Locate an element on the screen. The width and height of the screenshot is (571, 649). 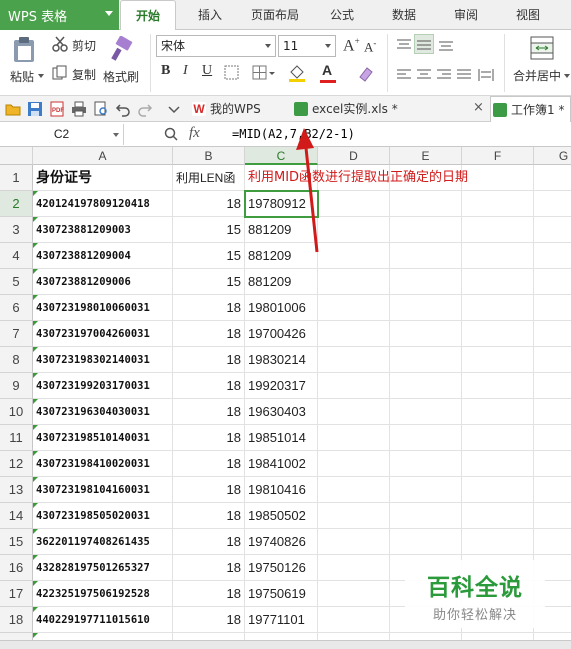
cell-e14 is located at coordinates (426, 516).